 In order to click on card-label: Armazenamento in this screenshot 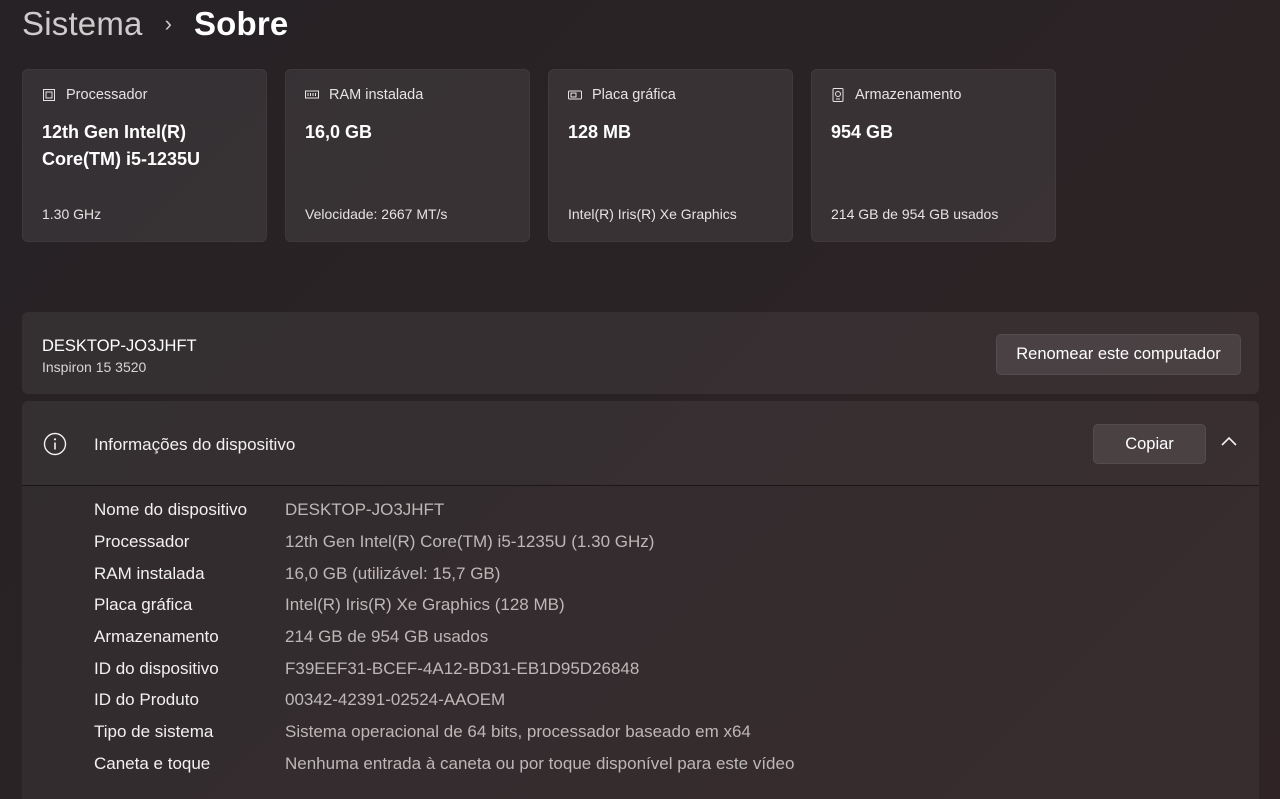, I will do `click(908, 95)`.